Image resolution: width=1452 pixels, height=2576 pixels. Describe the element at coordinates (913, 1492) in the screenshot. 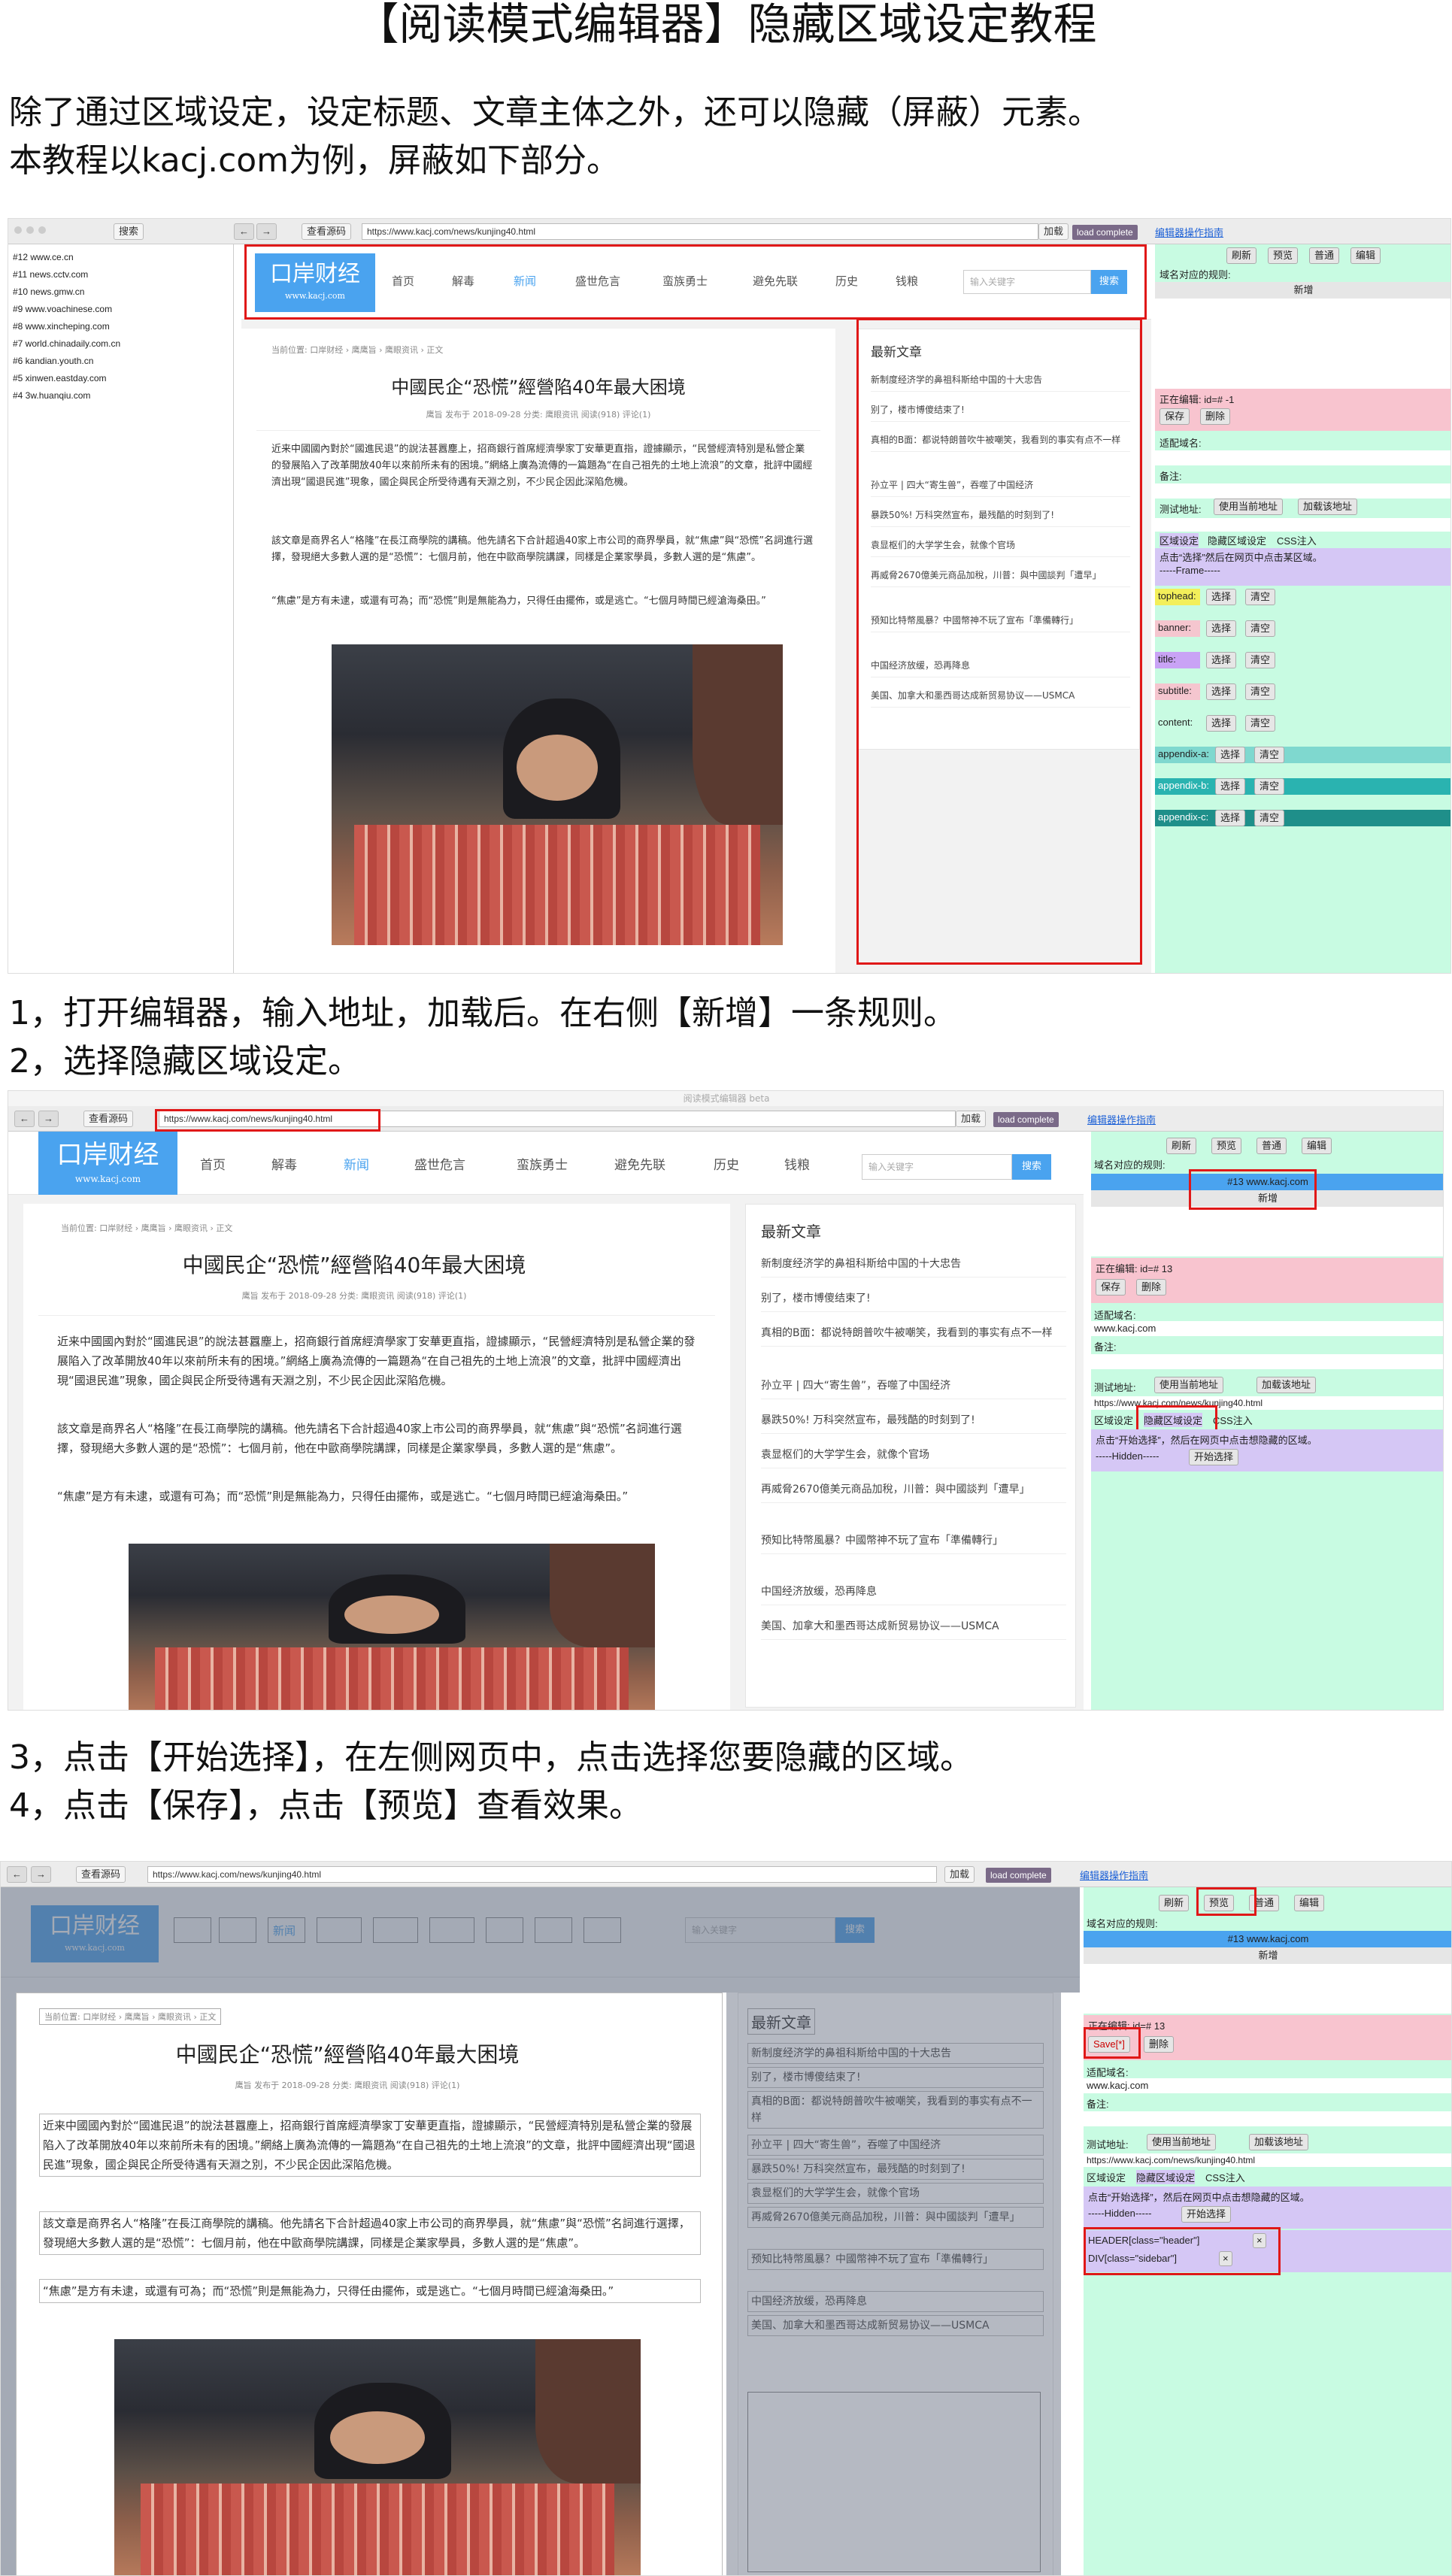

I see `sidebar-item: 再威脅2670億美元商品加稅，川普：與中國談判「遭早」` at that location.